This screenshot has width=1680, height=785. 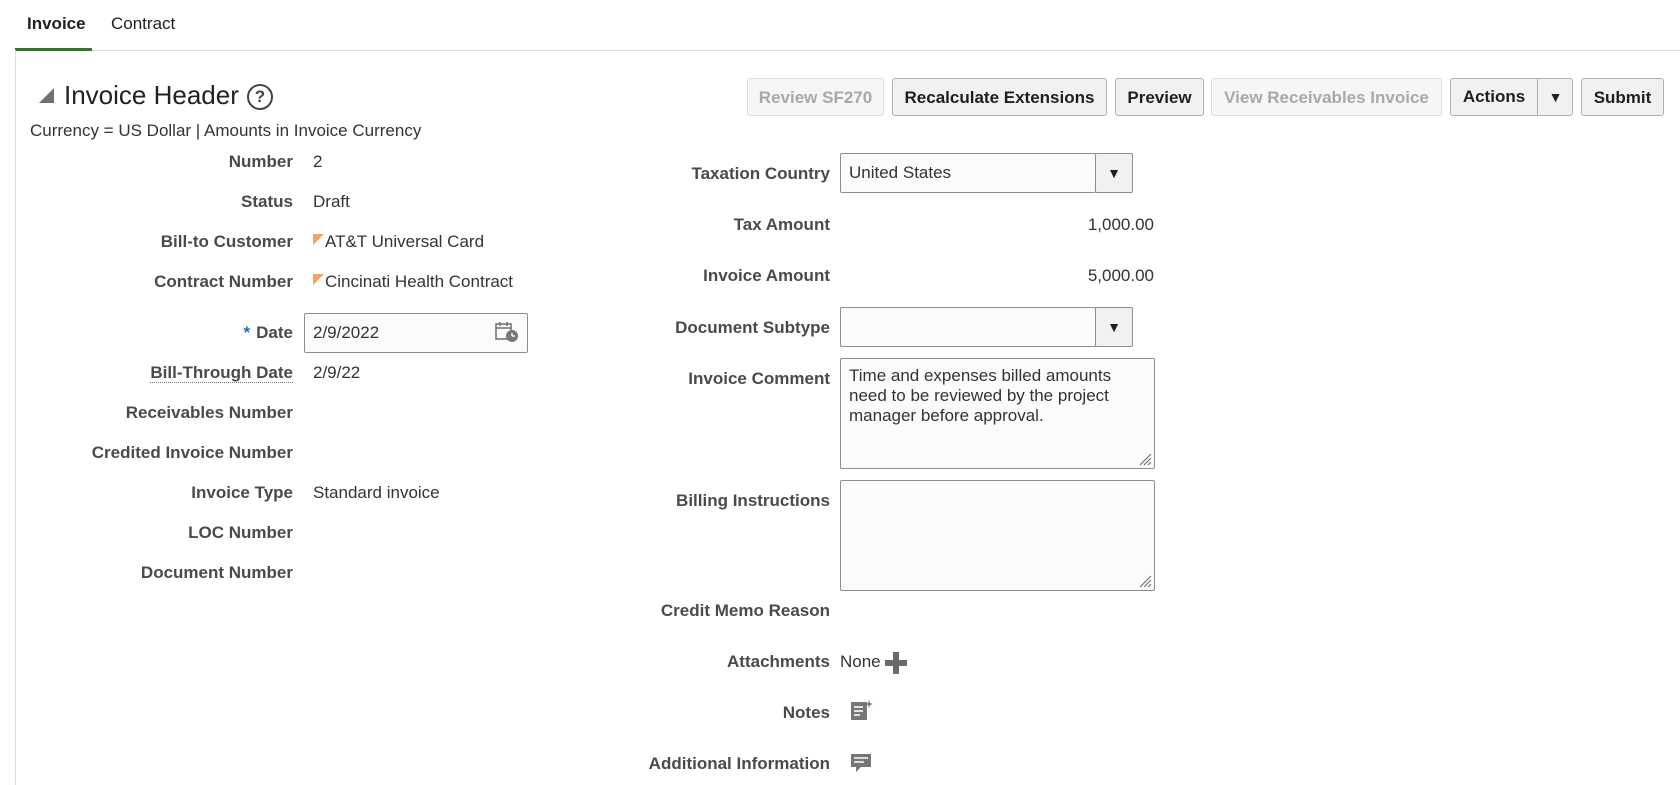 I want to click on taxation-country-select: United States, so click(x=968, y=173).